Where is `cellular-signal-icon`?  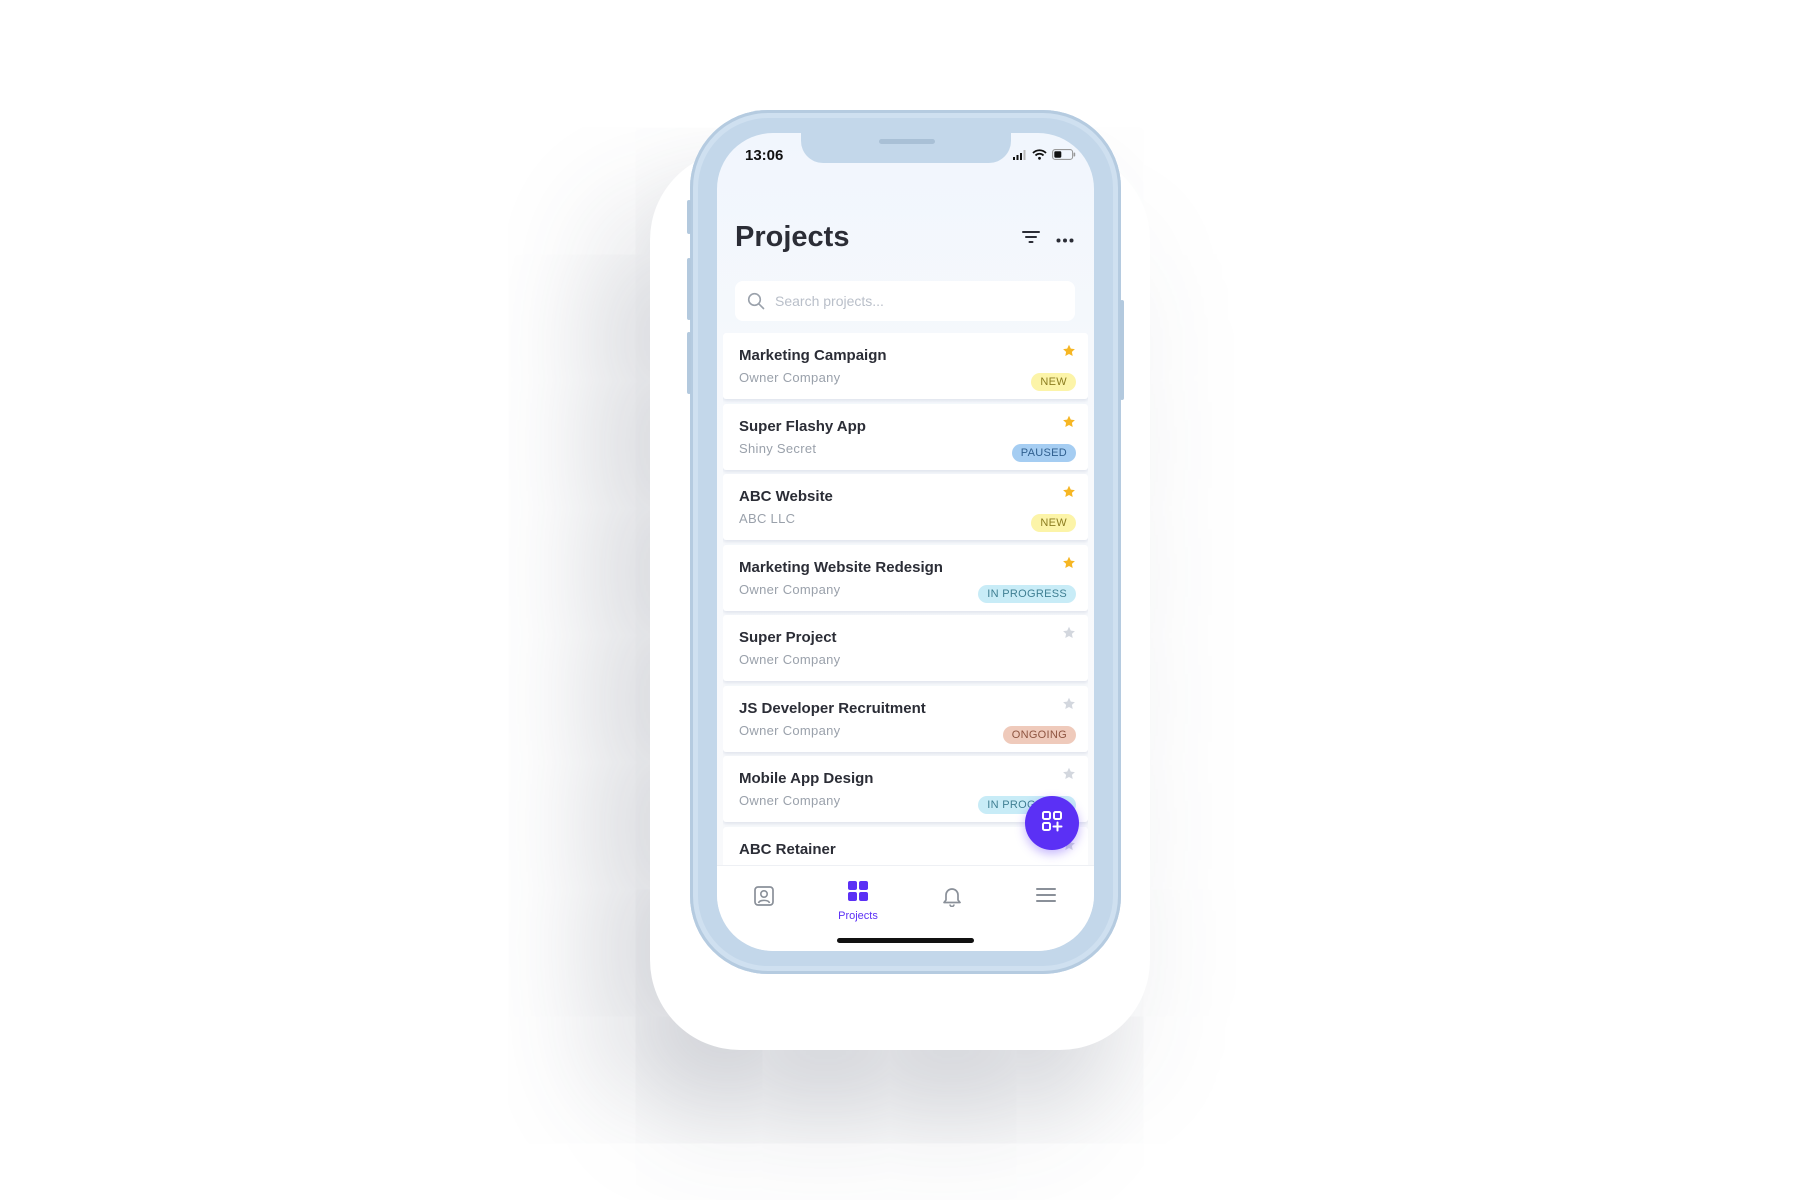
cellular-signal-icon is located at coordinates (1020, 156).